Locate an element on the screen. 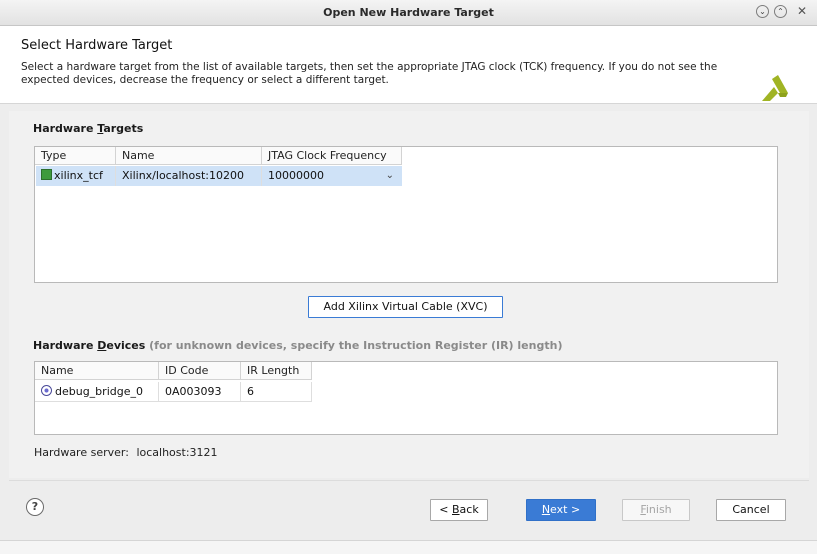 The height and width of the screenshot is (554, 817). xilinx-logo-icon is located at coordinates (775, 88).